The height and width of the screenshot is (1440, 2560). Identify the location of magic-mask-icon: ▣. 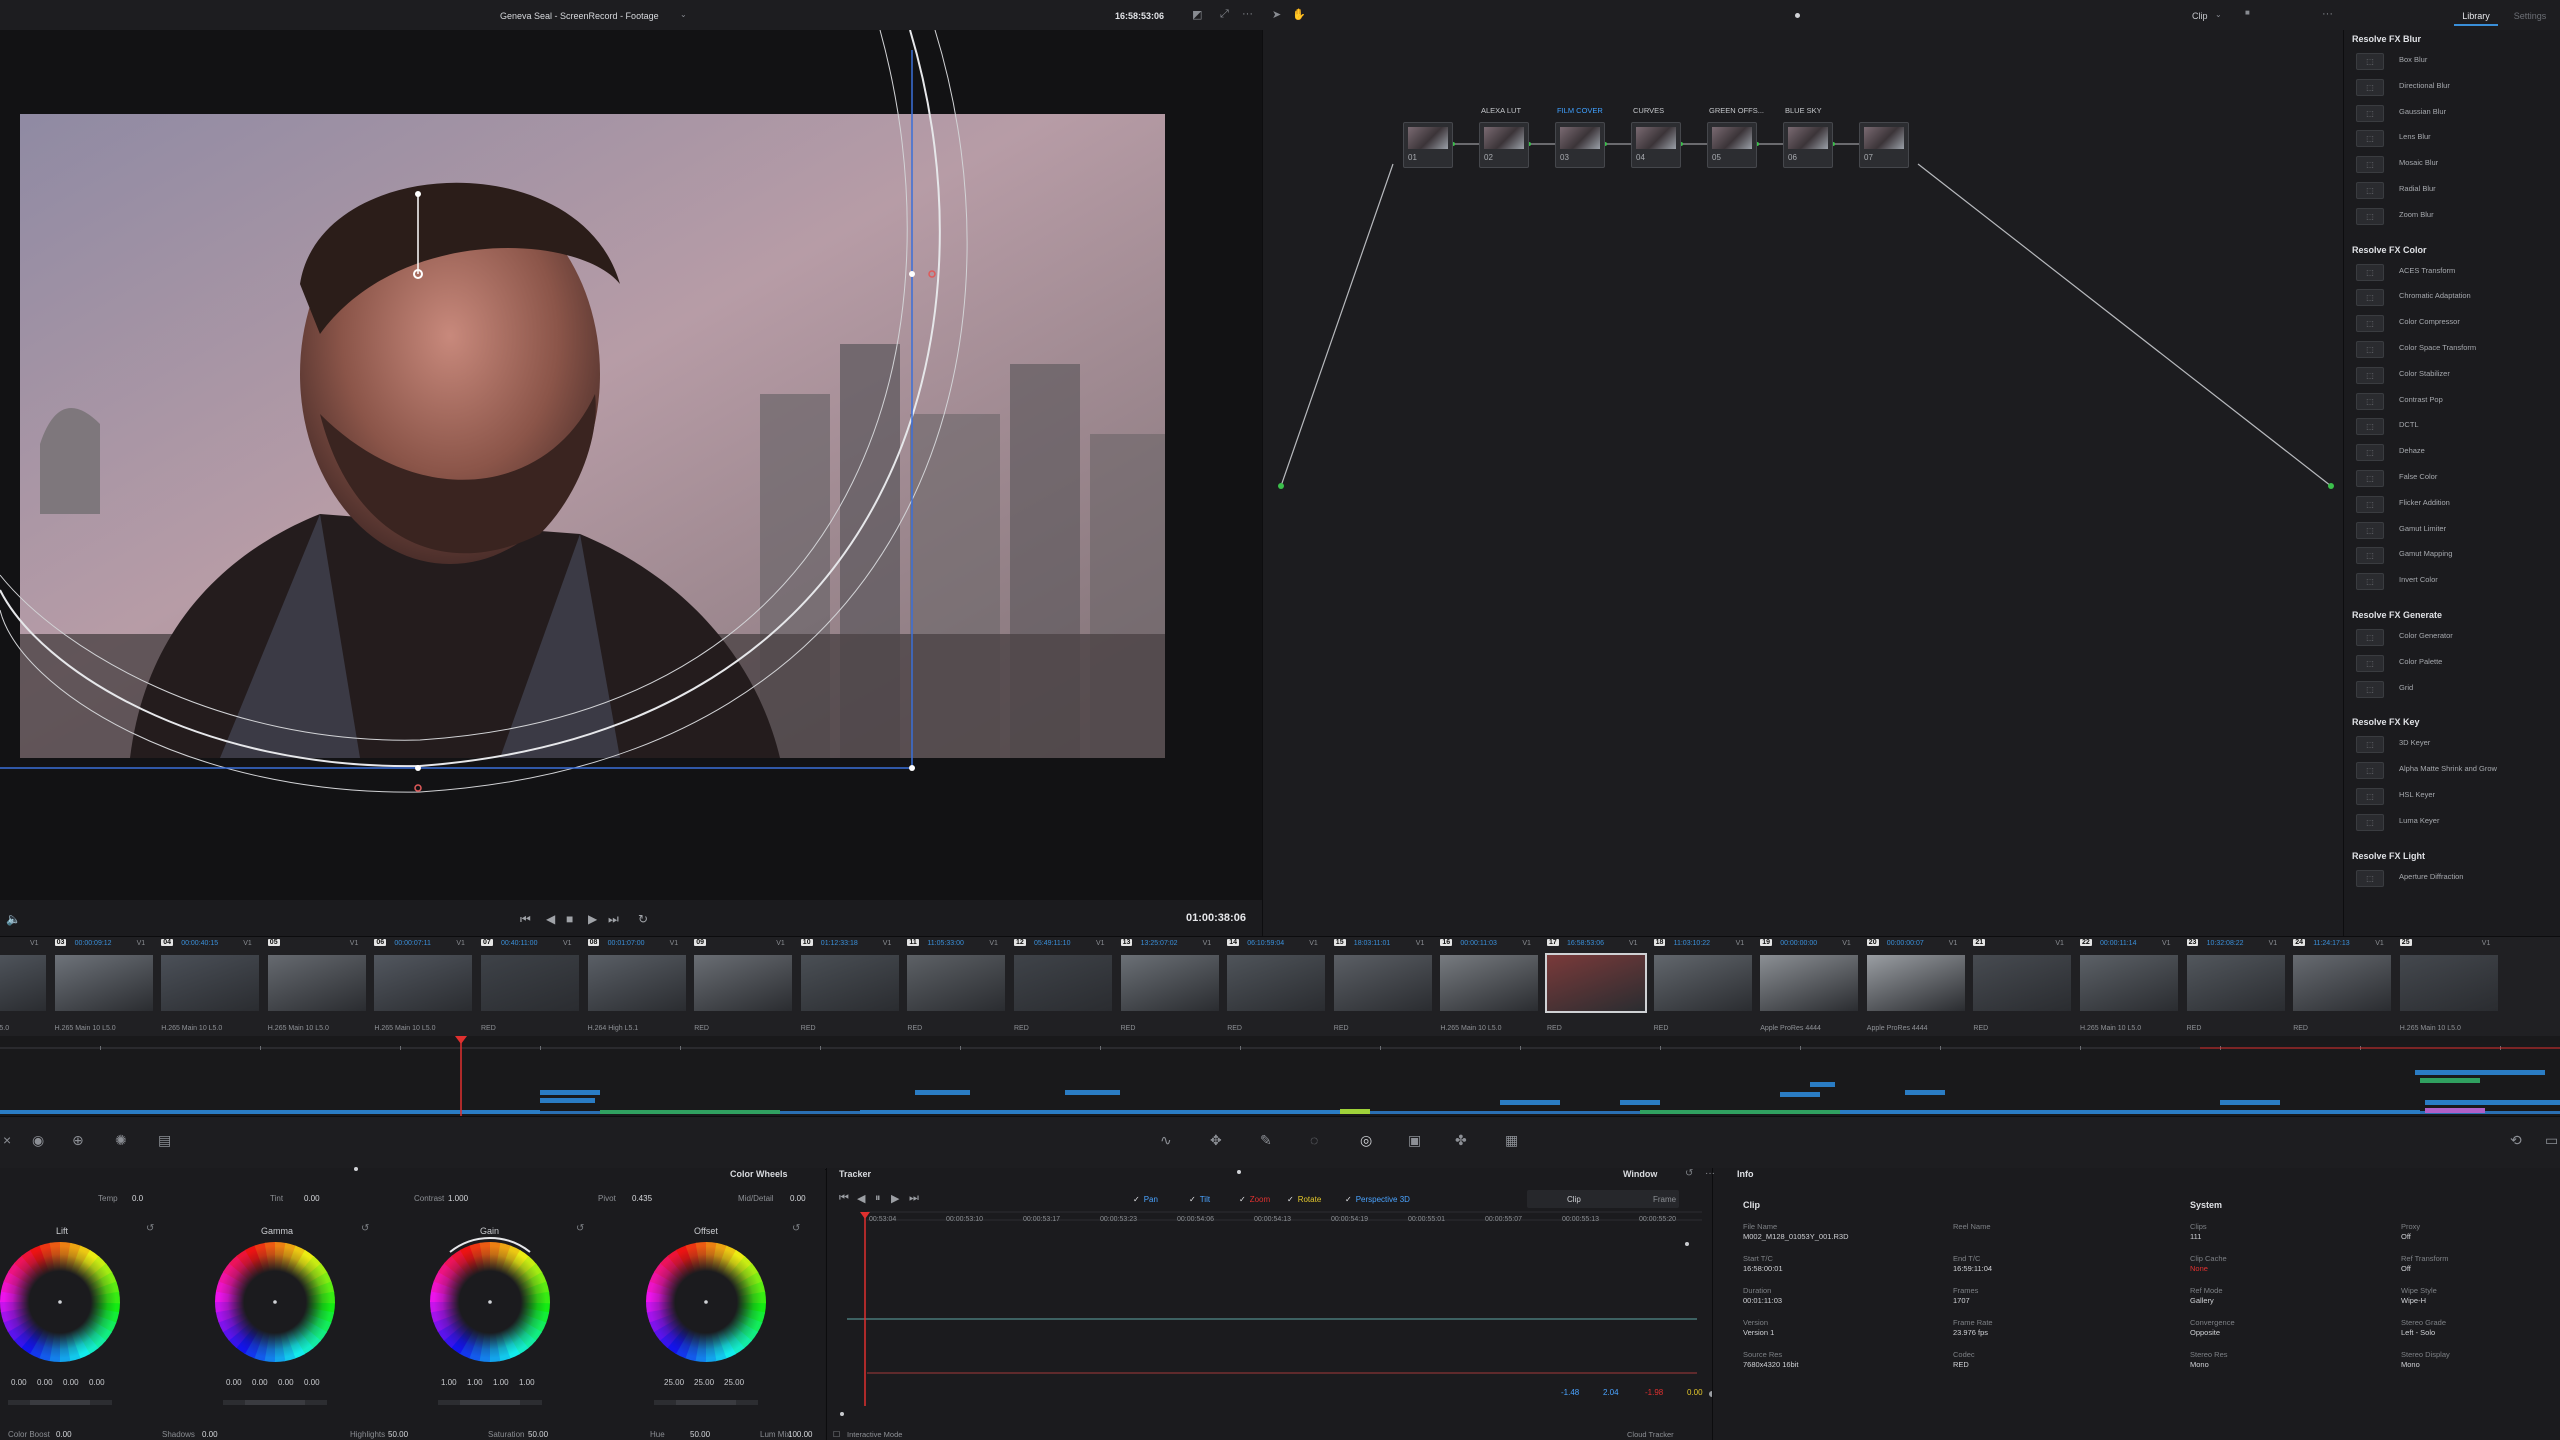
(1414, 1140).